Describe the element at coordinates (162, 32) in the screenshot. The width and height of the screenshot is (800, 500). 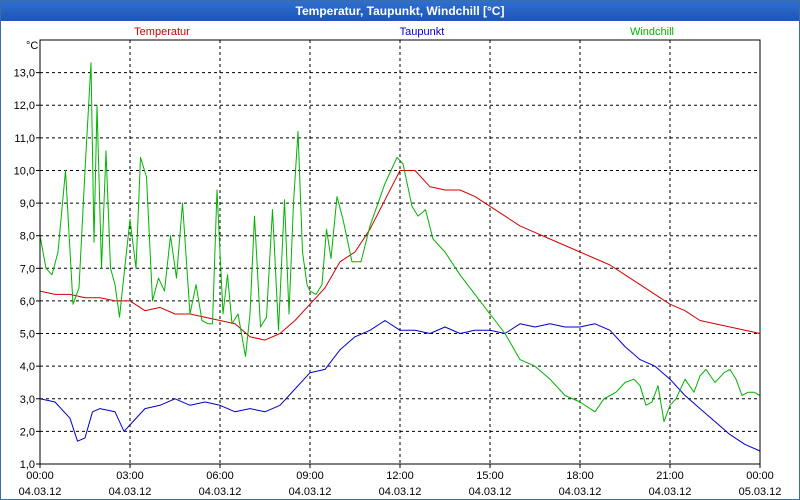
I see `legend-label-temperatur: Temperatur` at that location.